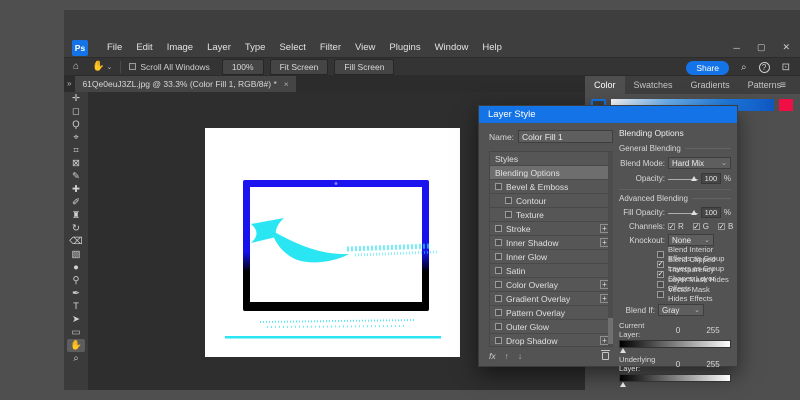 This screenshot has width=800, height=400. What do you see at coordinates (76, 228) in the screenshot?
I see `history-brush-tool: ↻` at bounding box center [76, 228].